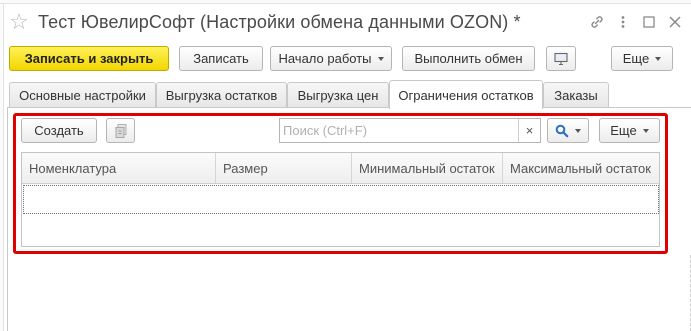 The image size is (691, 331). What do you see at coordinates (284, 168) in the screenshot?
I see `column-header-size: Размер` at bounding box center [284, 168].